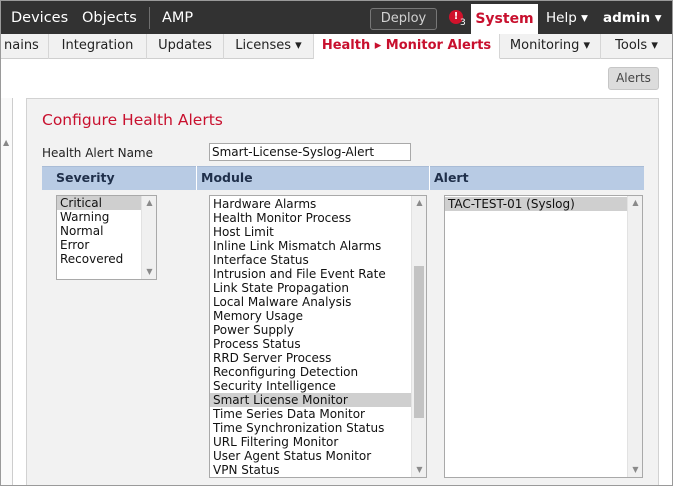  Describe the element at coordinates (504, 19) in the screenshot. I see `nav-system: System` at that location.